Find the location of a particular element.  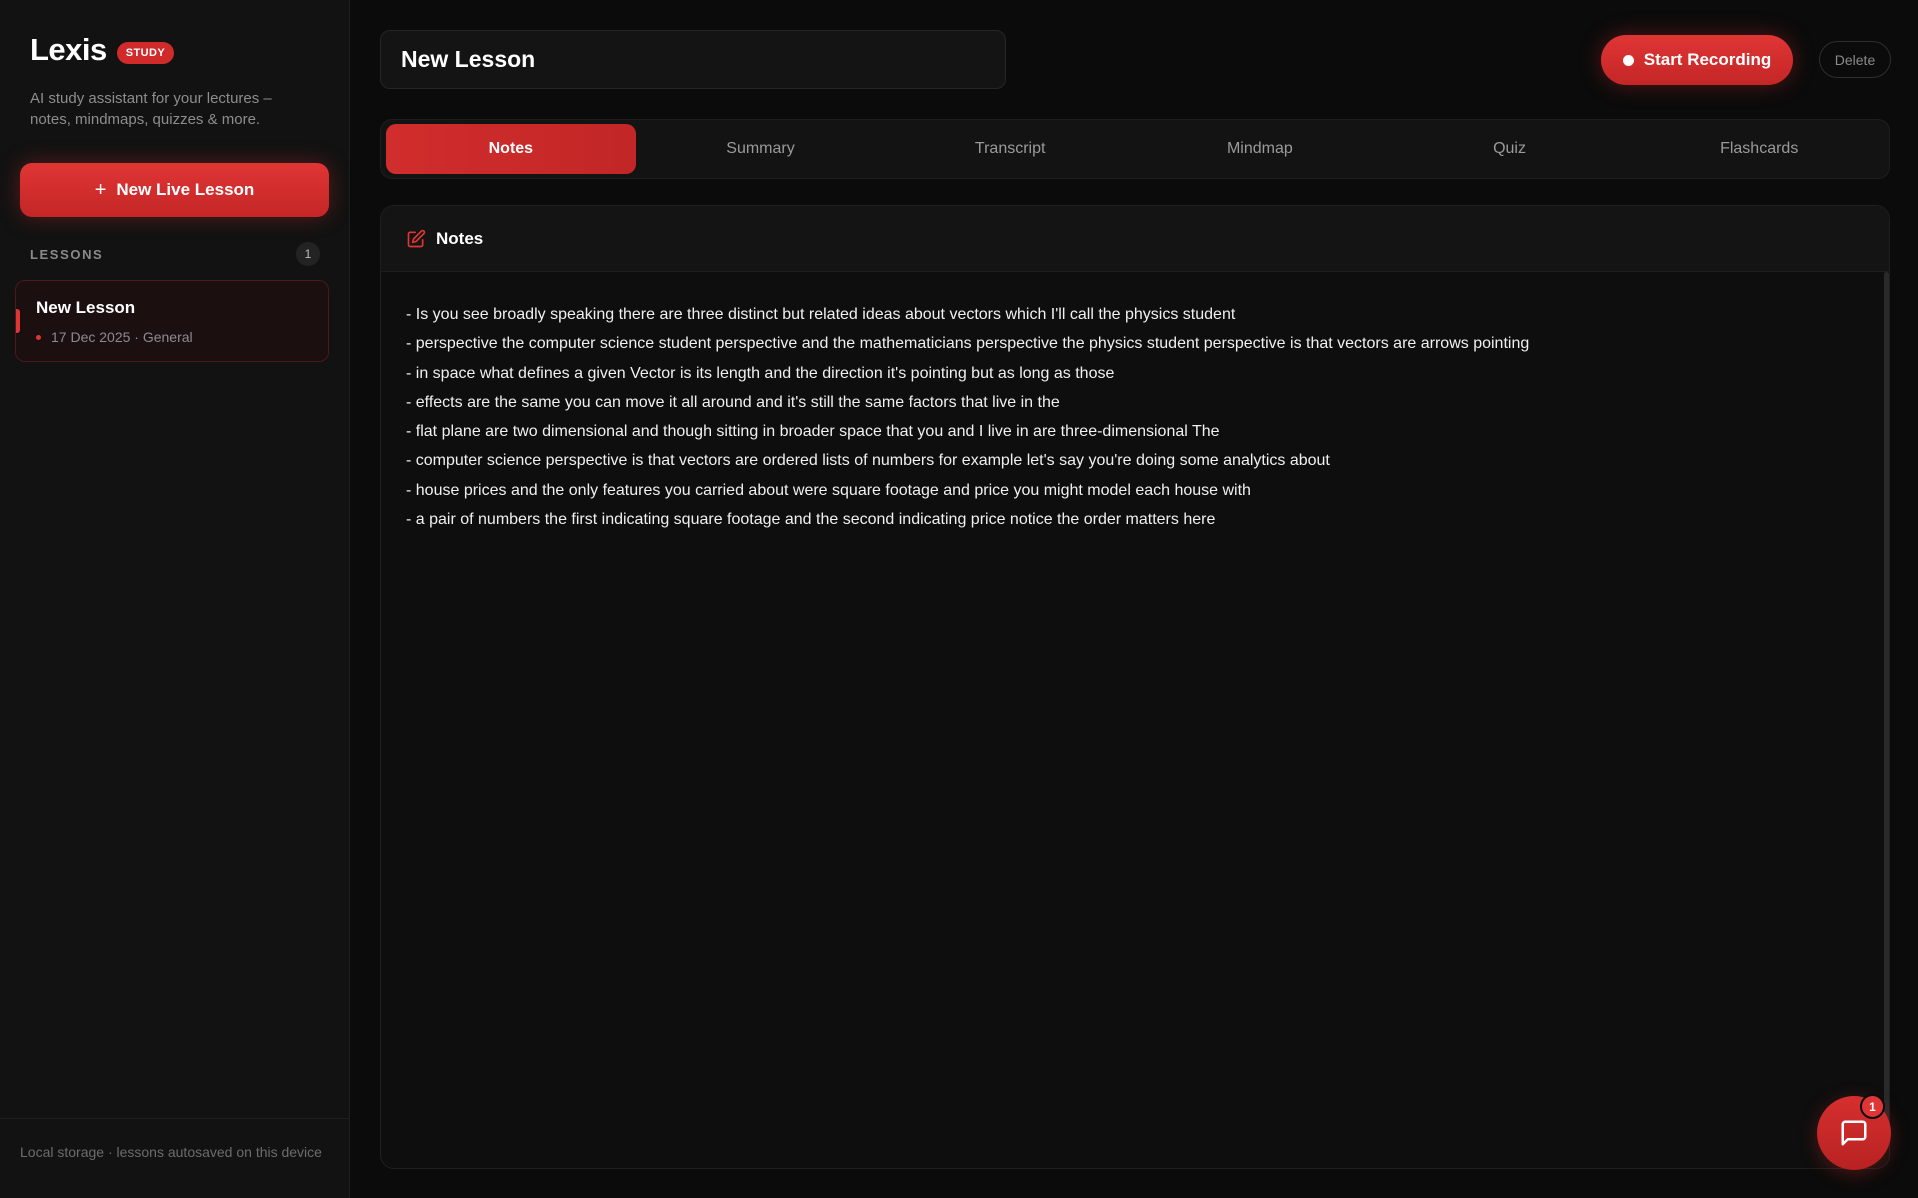

notes-title: Notes is located at coordinates (460, 238).